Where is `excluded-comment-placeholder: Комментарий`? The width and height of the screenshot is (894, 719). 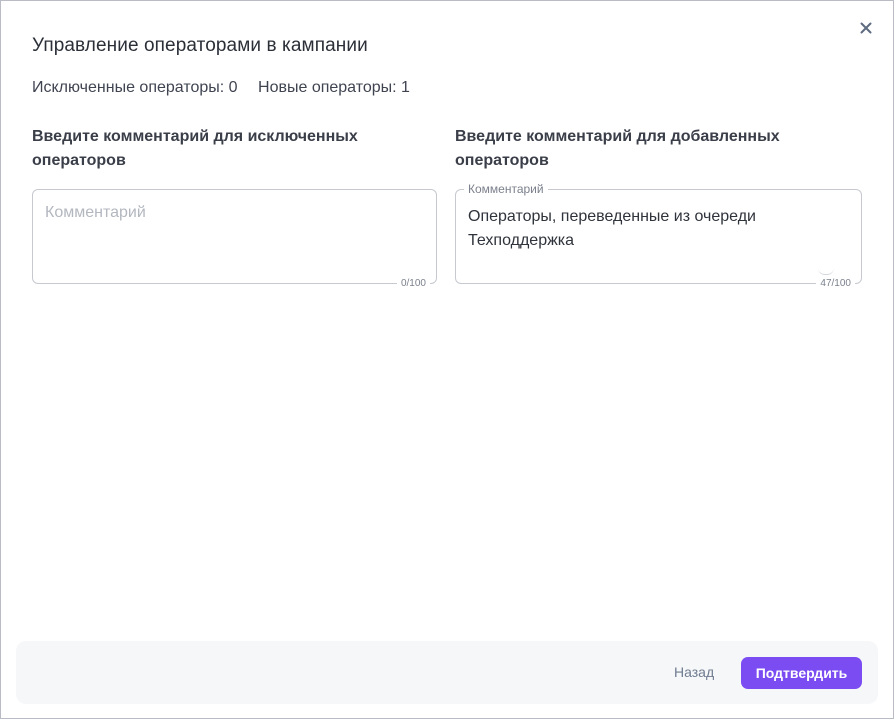
excluded-comment-placeholder: Комментарий is located at coordinates (95, 212).